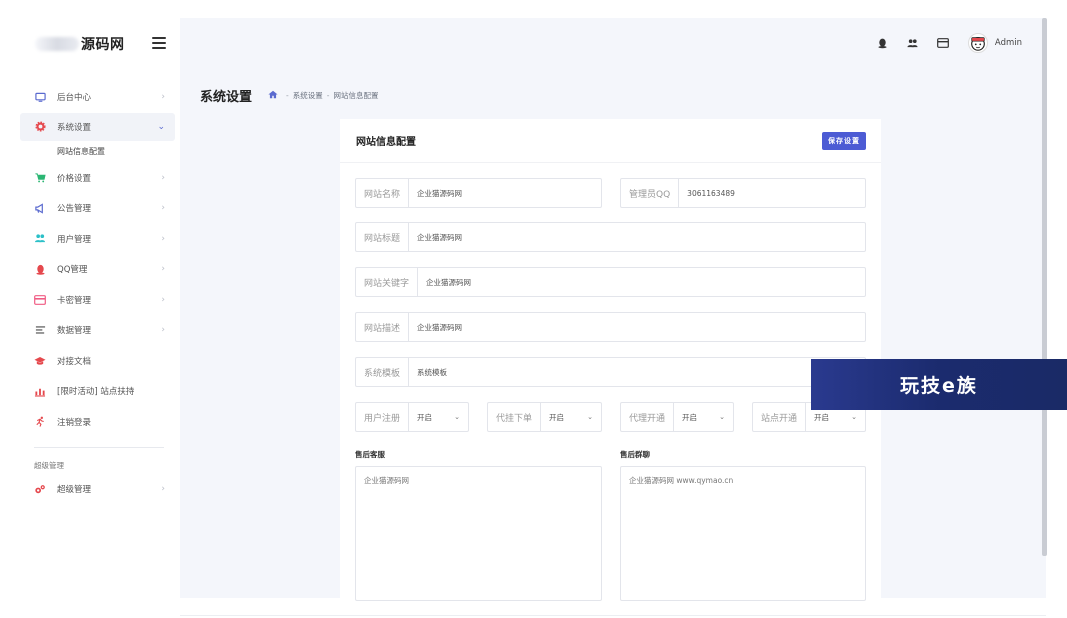 The height and width of the screenshot is (618, 1067). What do you see at coordinates (613, 615) in the screenshot?
I see `footer-divider` at bounding box center [613, 615].